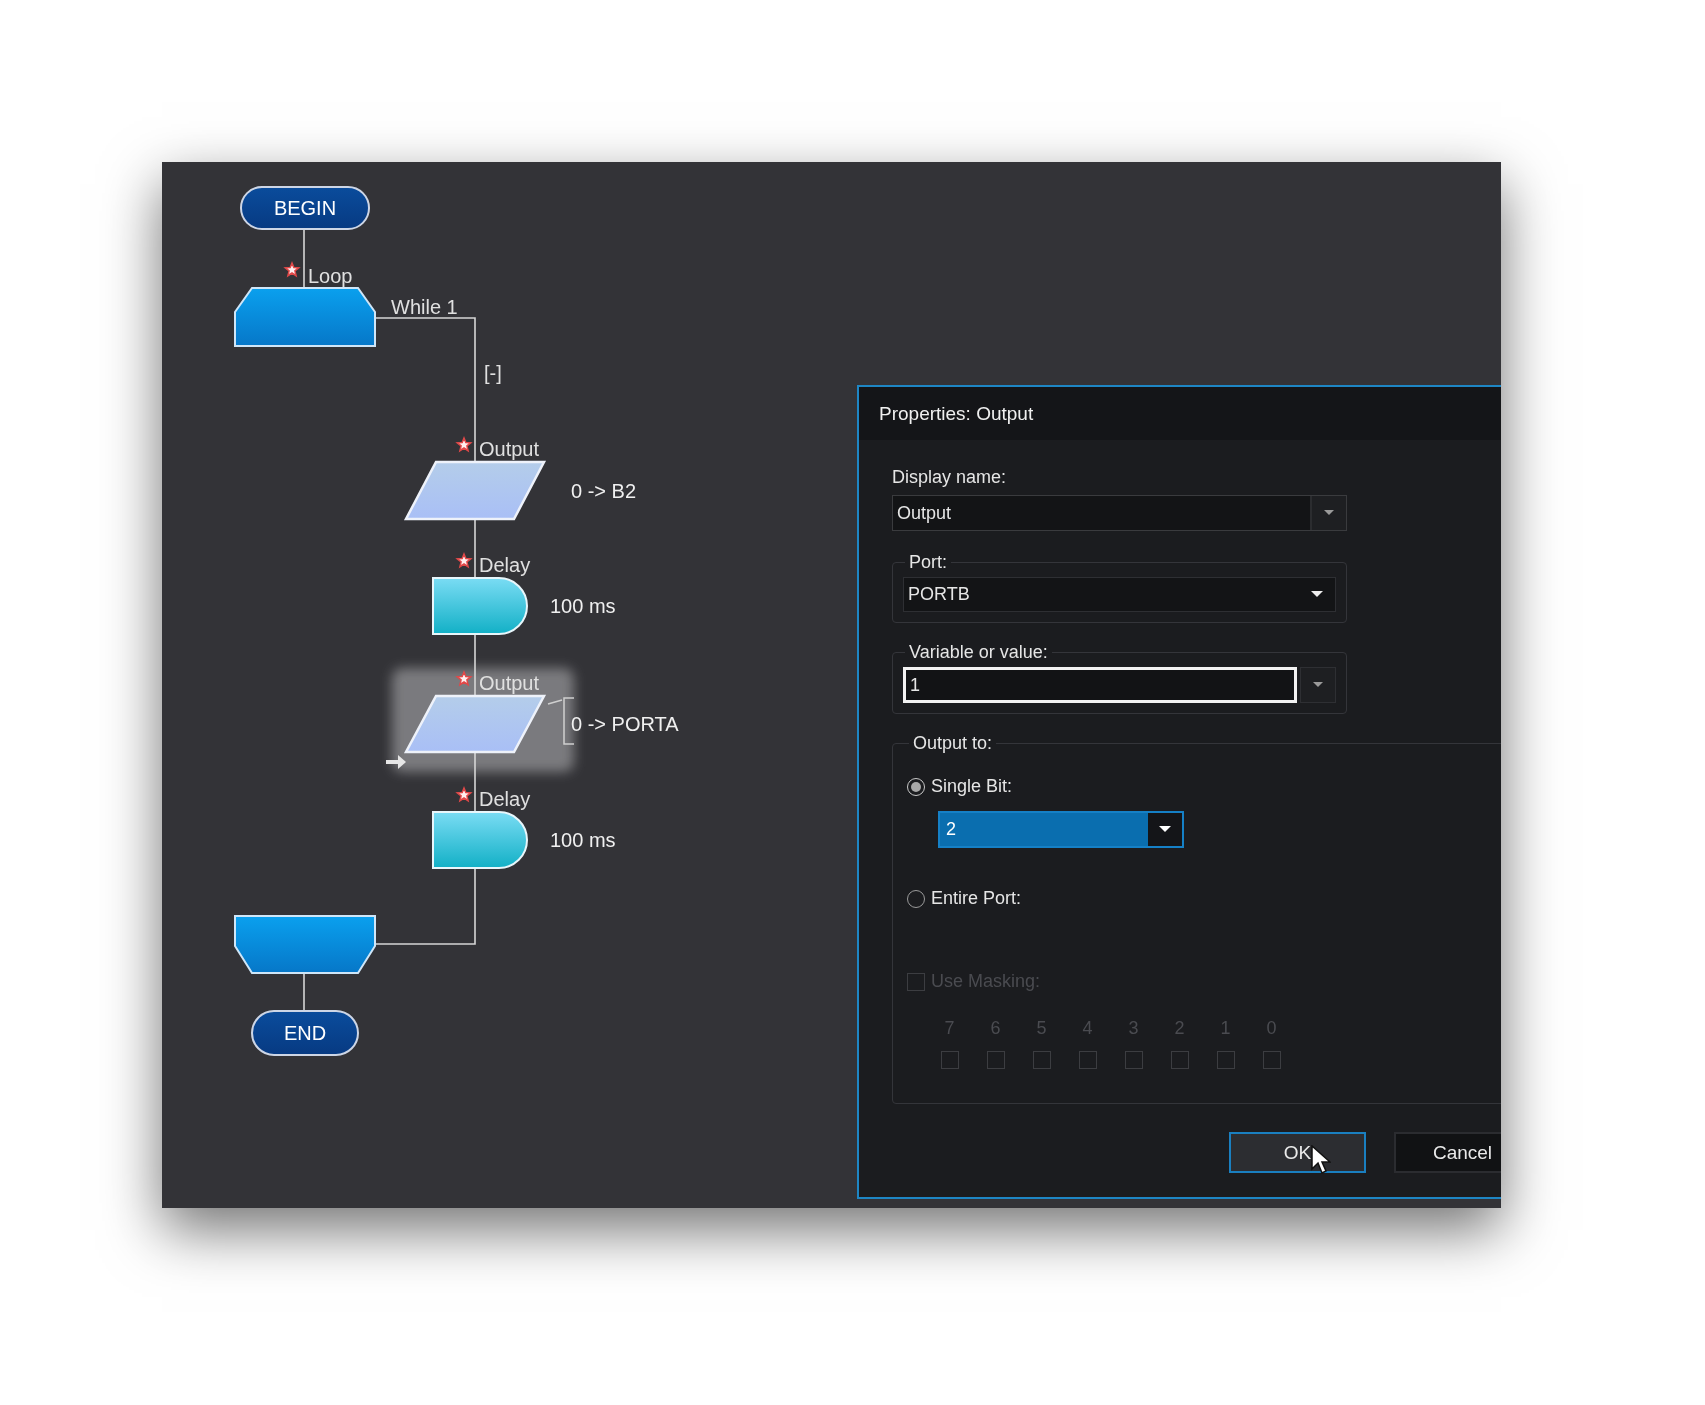 This screenshot has width=1705, height=1405. What do you see at coordinates (1119, 594) in the screenshot?
I see `port-dropdown: PORTB` at bounding box center [1119, 594].